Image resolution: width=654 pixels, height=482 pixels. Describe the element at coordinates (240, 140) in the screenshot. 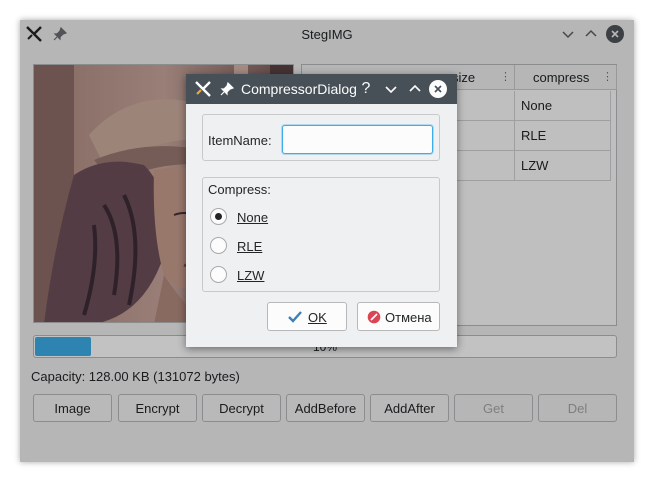

I see `item-name-label: ItemName:` at that location.